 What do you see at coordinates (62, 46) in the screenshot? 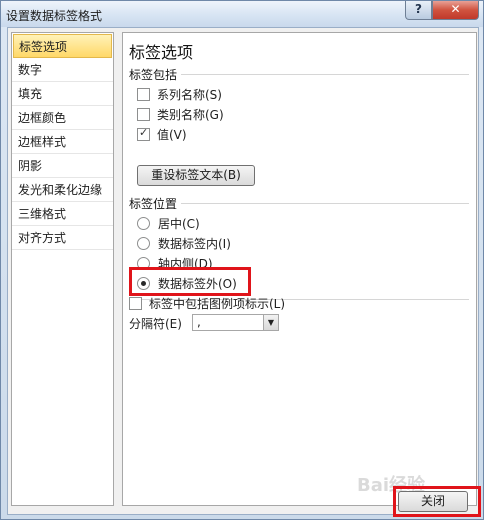
I see `sidebar-item-label-options: 标签选项` at bounding box center [62, 46].